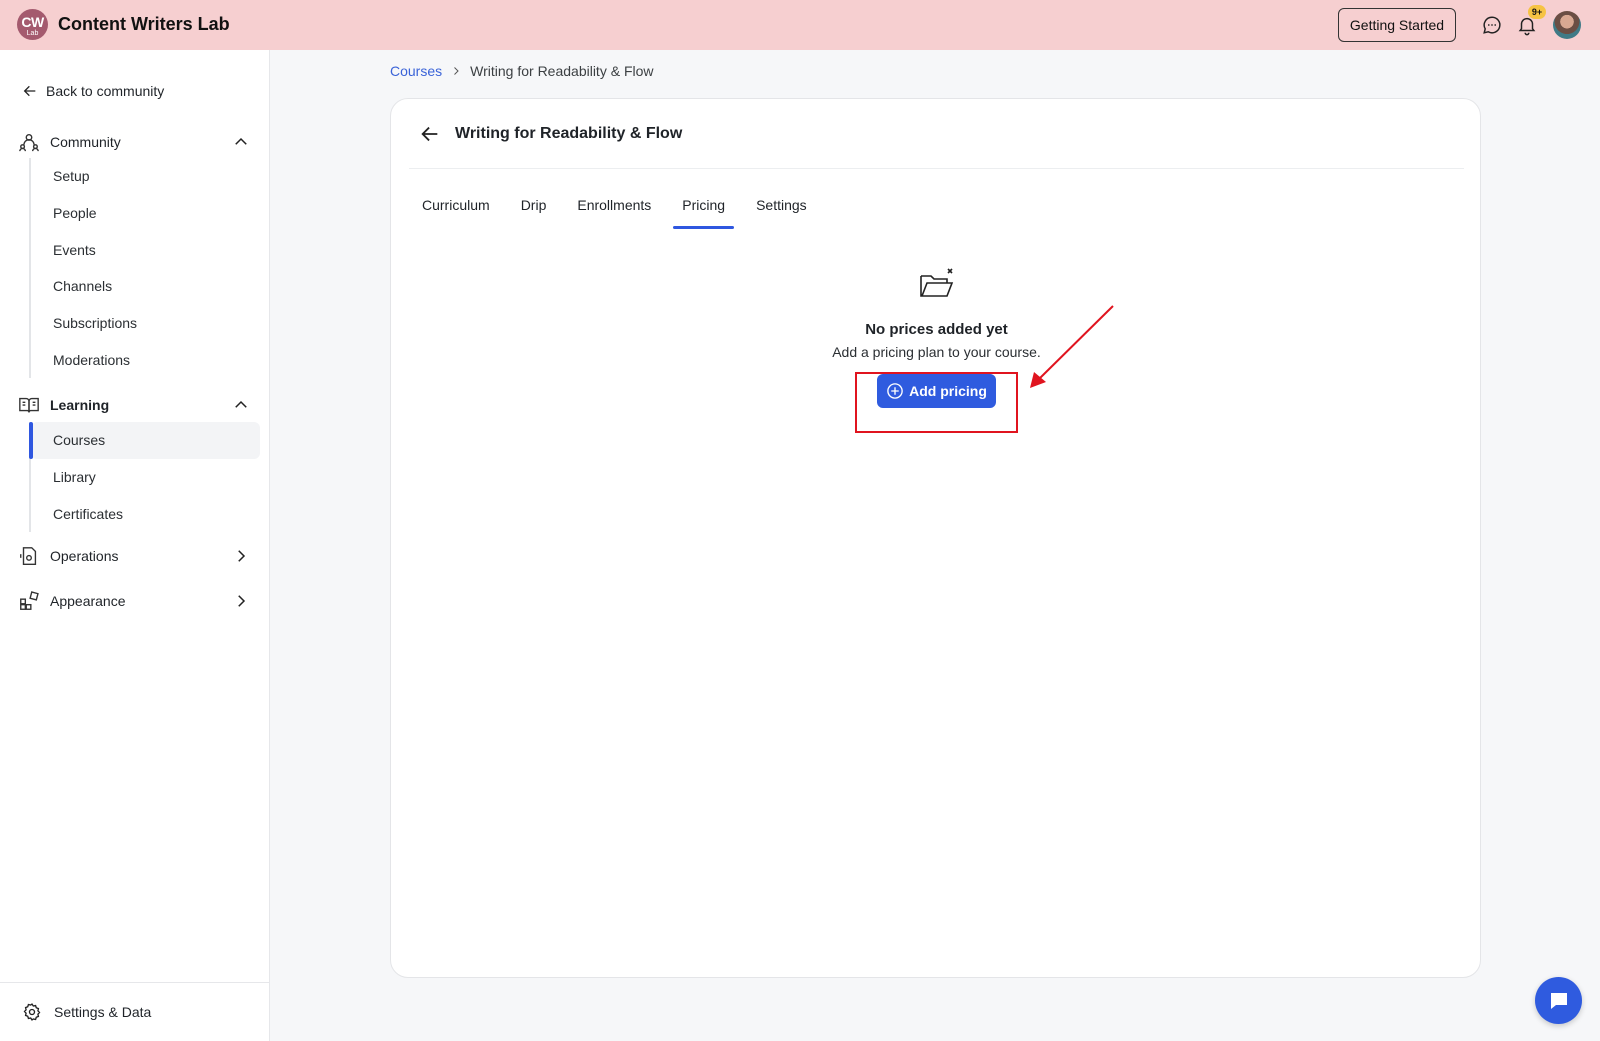  Describe the element at coordinates (28, 556) in the screenshot. I see `document-gear-icon` at that location.